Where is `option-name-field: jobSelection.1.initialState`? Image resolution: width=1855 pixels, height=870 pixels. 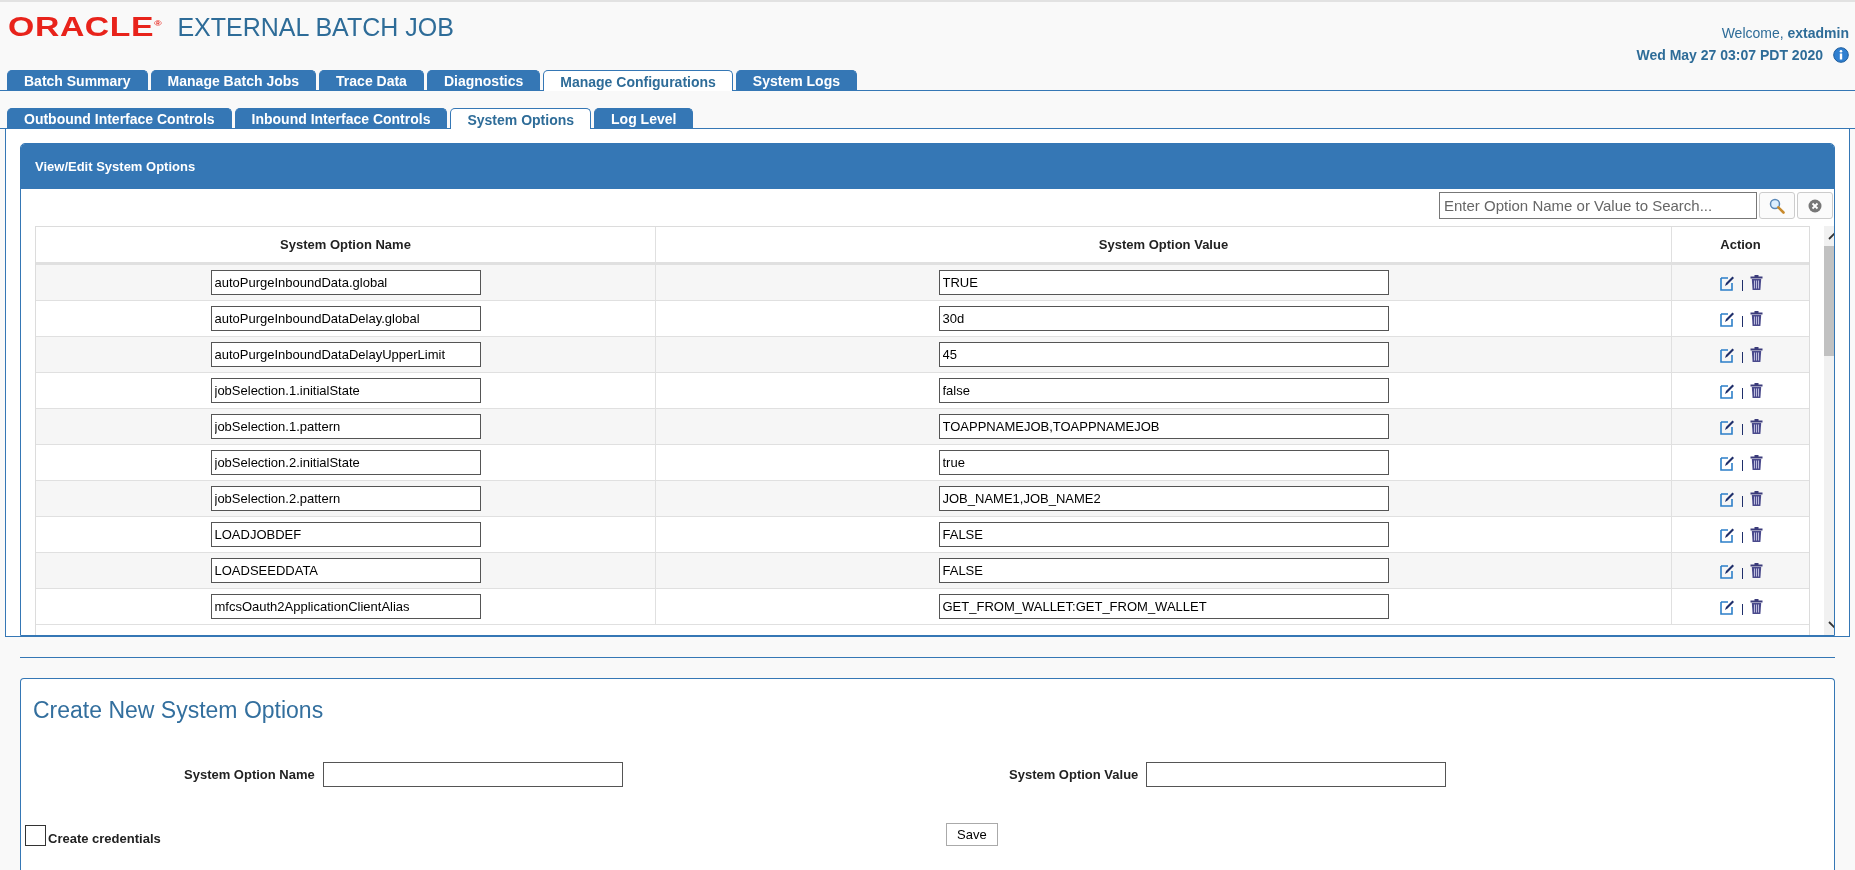 option-name-field: jobSelection.1.initialState is located at coordinates (345, 390).